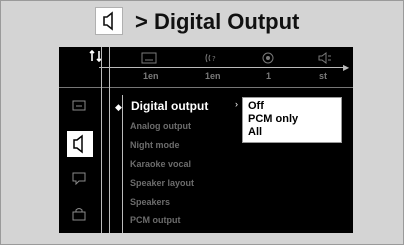 This screenshot has height=245, width=404. Describe the element at coordinates (326, 57) in the screenshot. I see `sound-icon` at that location.